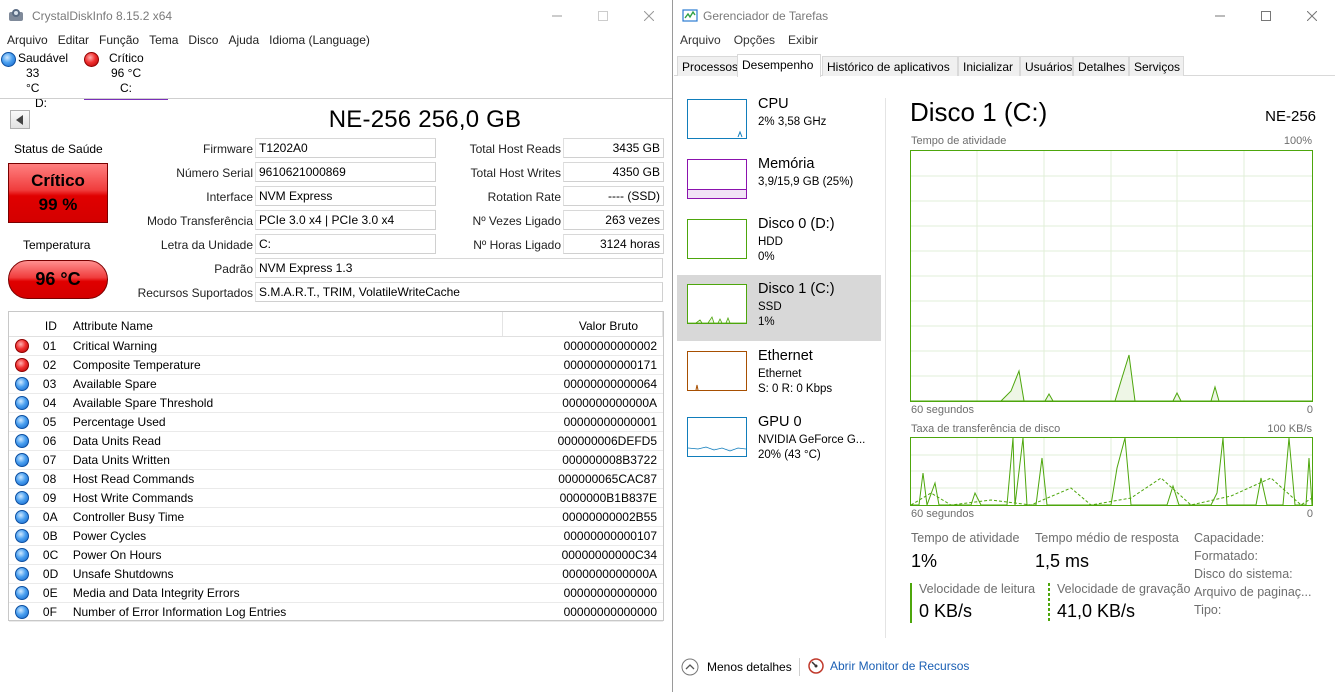 This screenshot has width=1335, height=692. I want to click on sidebar-item-ethernet: Ethernet Ethernet S: 0 R: 0 Kbps, so click(779, 375).